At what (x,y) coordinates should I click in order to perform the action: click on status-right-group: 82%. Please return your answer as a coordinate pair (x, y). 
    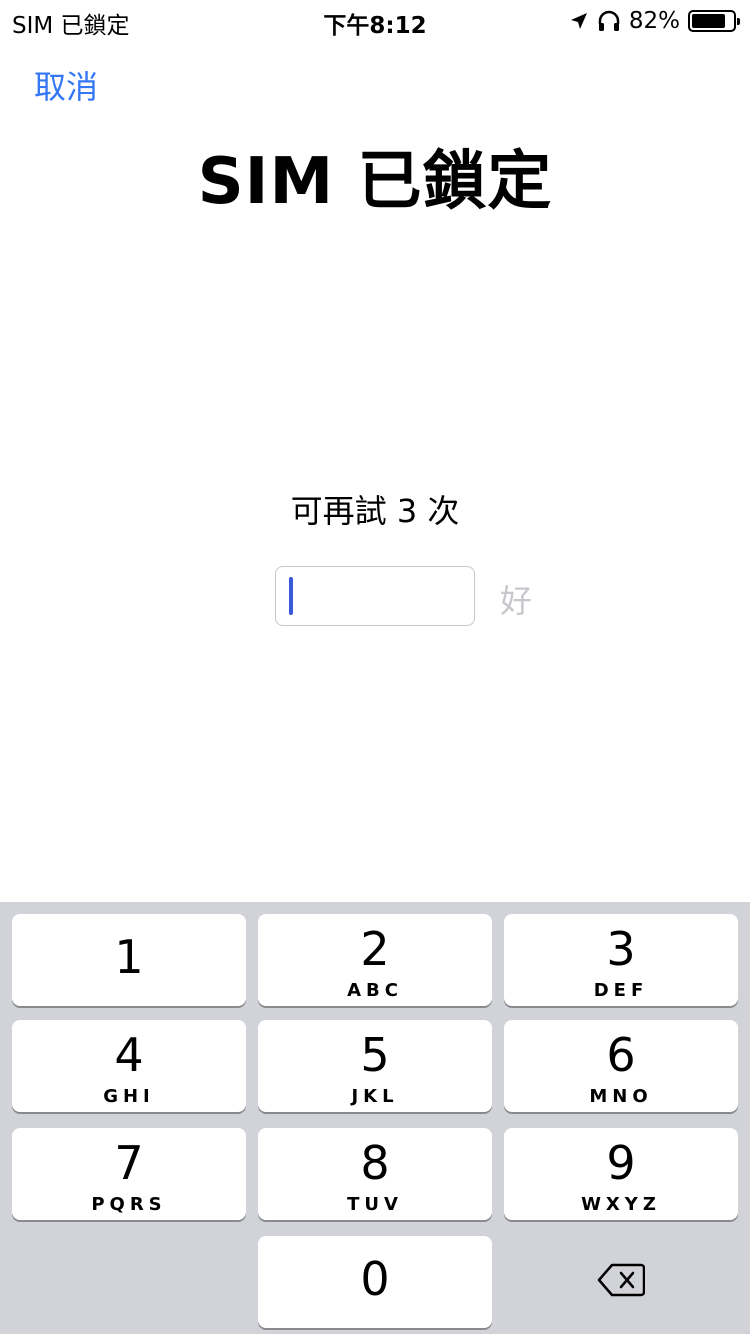
    Looking at the image, I should click on (654, 21).